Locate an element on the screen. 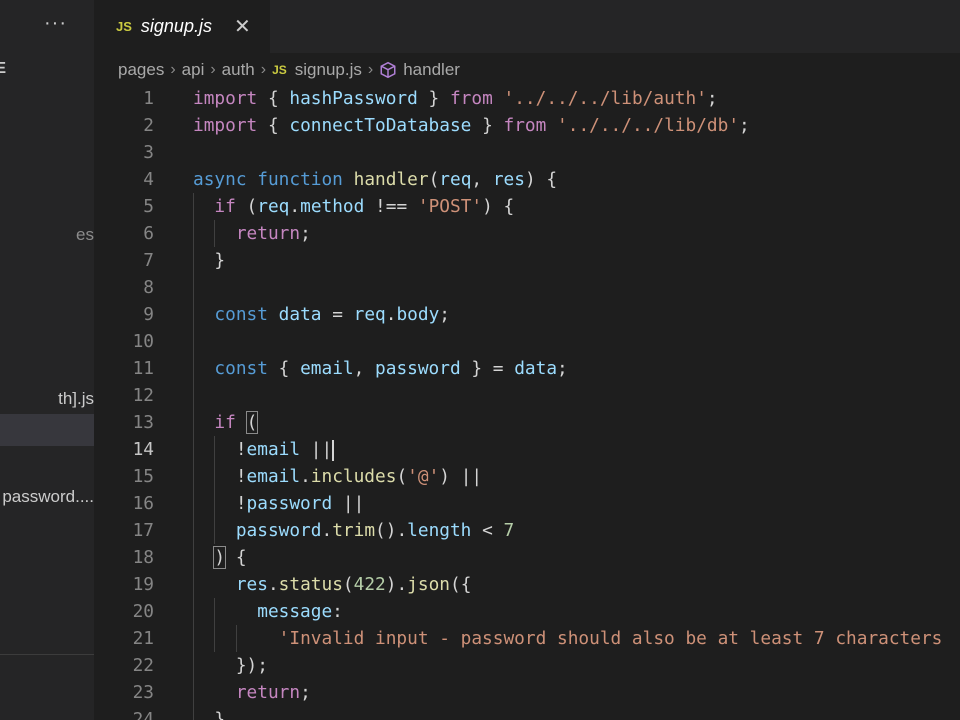 The image size is (960, 720). code-text: async function handler(req, res) { is located at coordinates (375, 179).